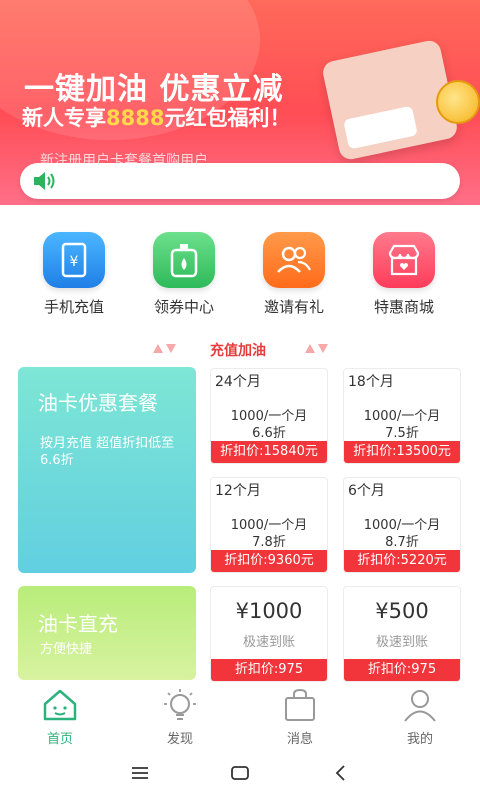  I want to click on package-card: 24个月 1000/一个月 6.6折 折扣价:15840元, so click(269, 416).